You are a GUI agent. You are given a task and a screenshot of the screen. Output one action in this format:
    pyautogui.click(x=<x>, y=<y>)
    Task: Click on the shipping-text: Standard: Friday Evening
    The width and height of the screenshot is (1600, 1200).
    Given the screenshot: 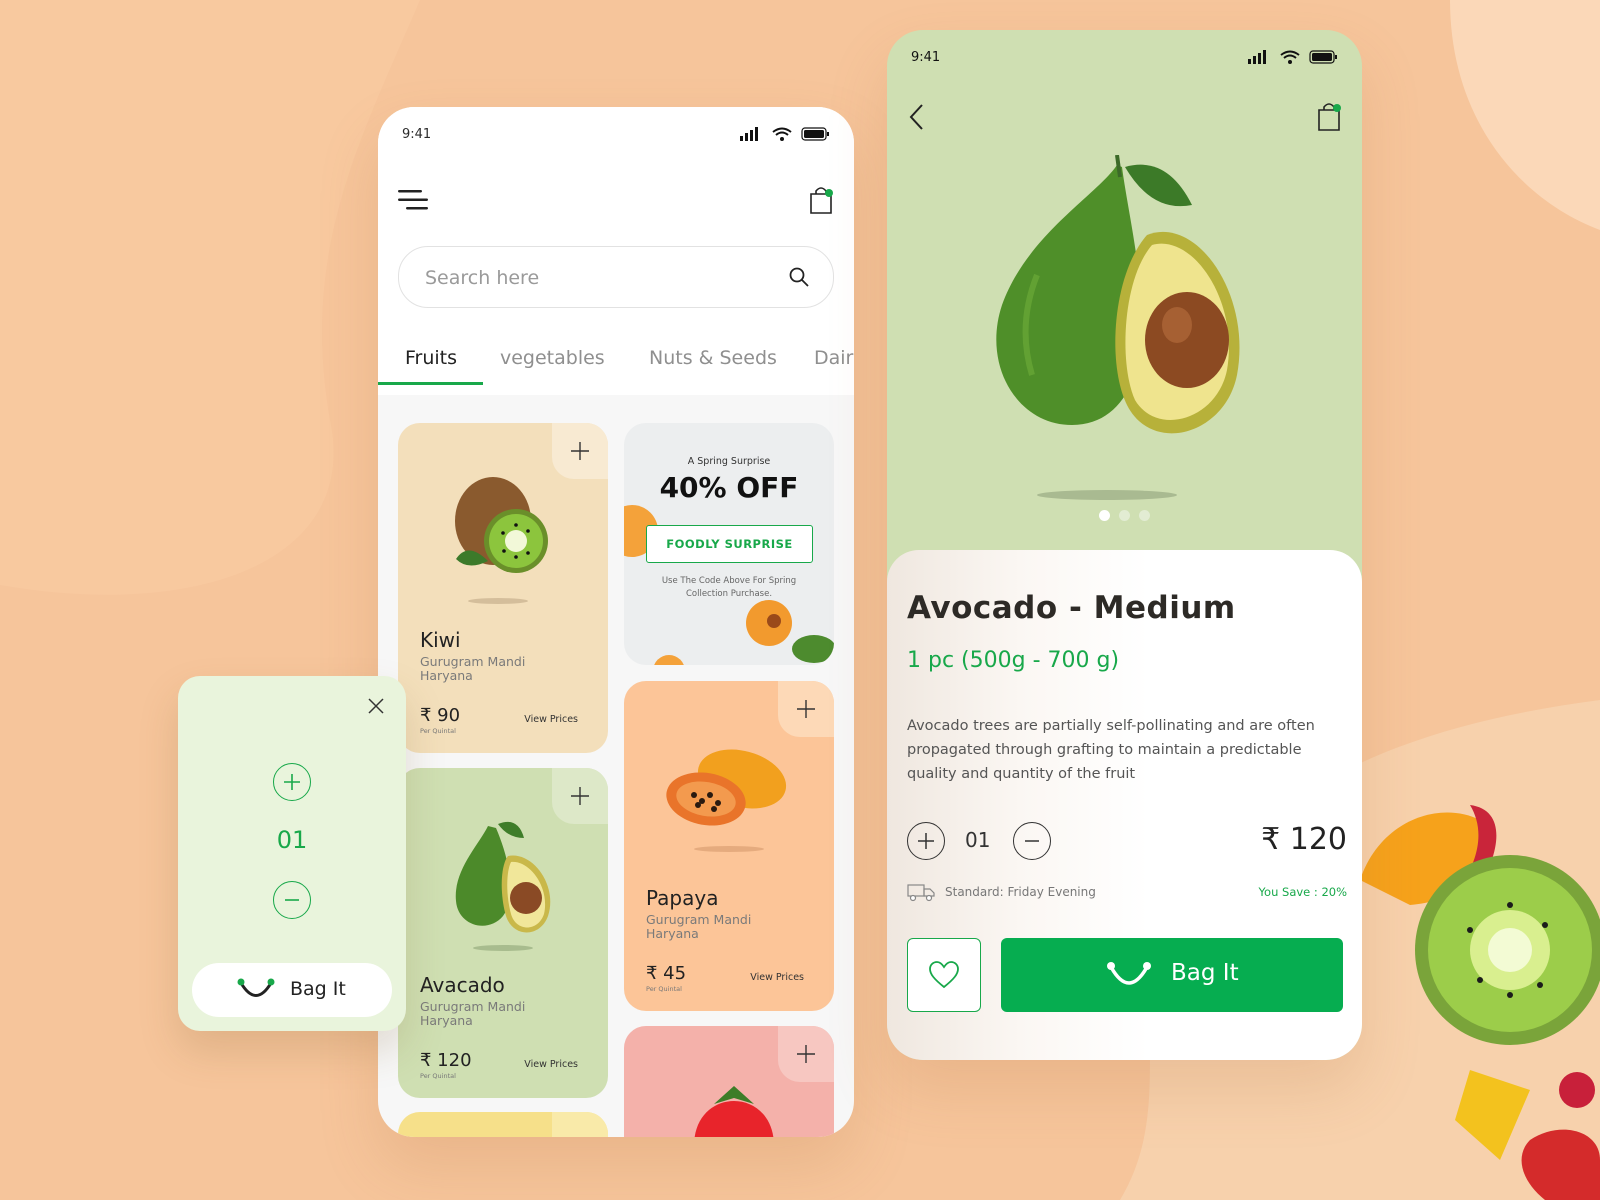 What is the action you would take?
    pyautogui.click(x=1020, y=892)
    